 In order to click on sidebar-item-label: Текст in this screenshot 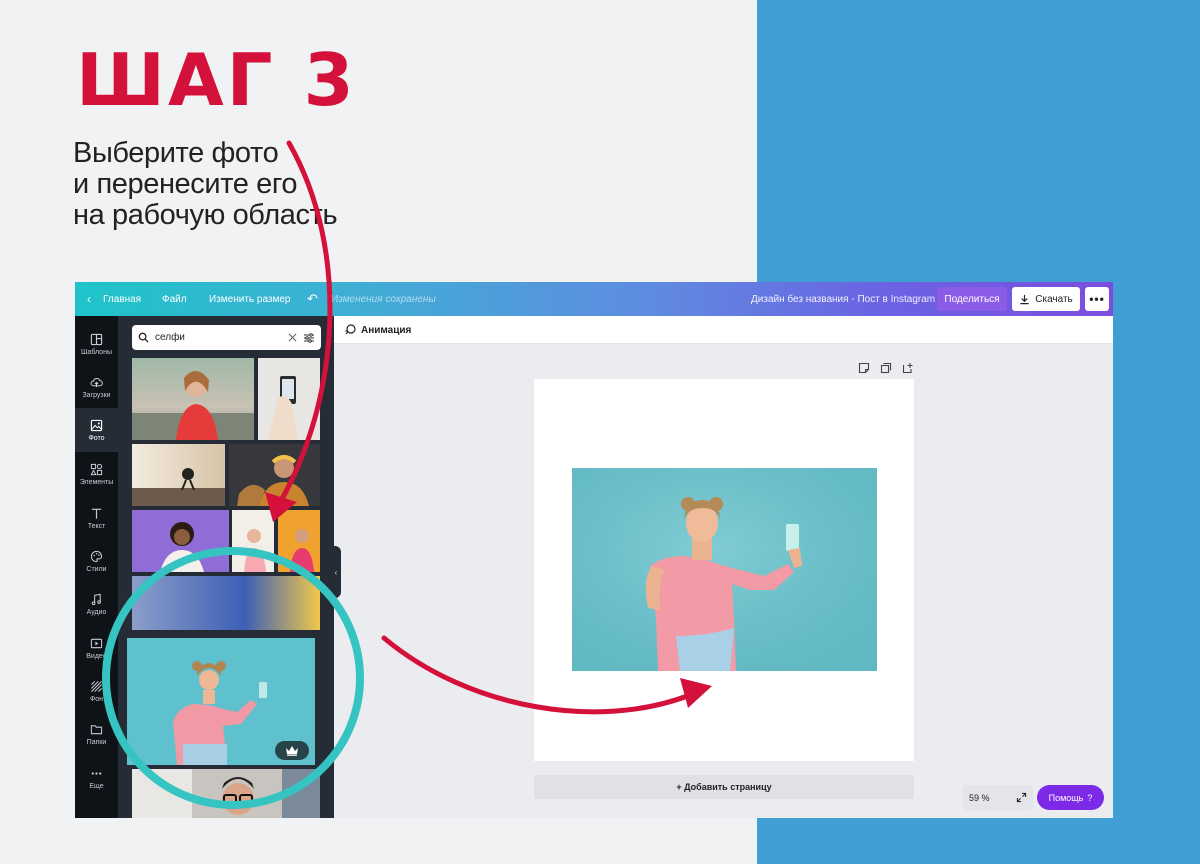, I will do `click(96, 526)`.